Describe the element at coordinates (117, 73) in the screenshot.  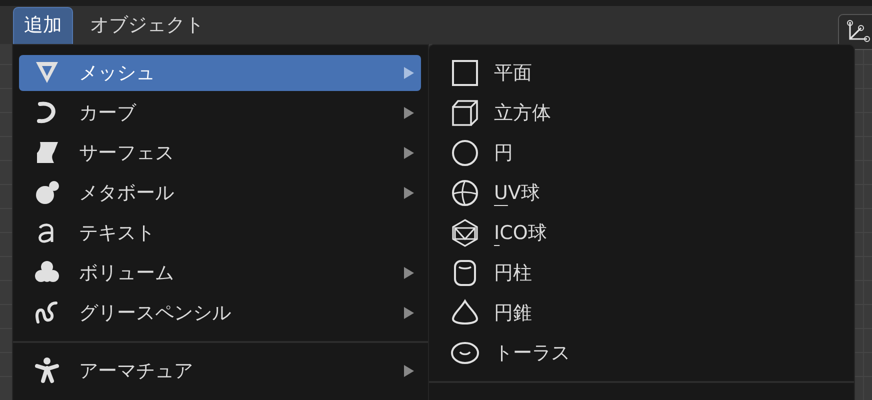
I see `menu-item-label: メッシュ` at that location.